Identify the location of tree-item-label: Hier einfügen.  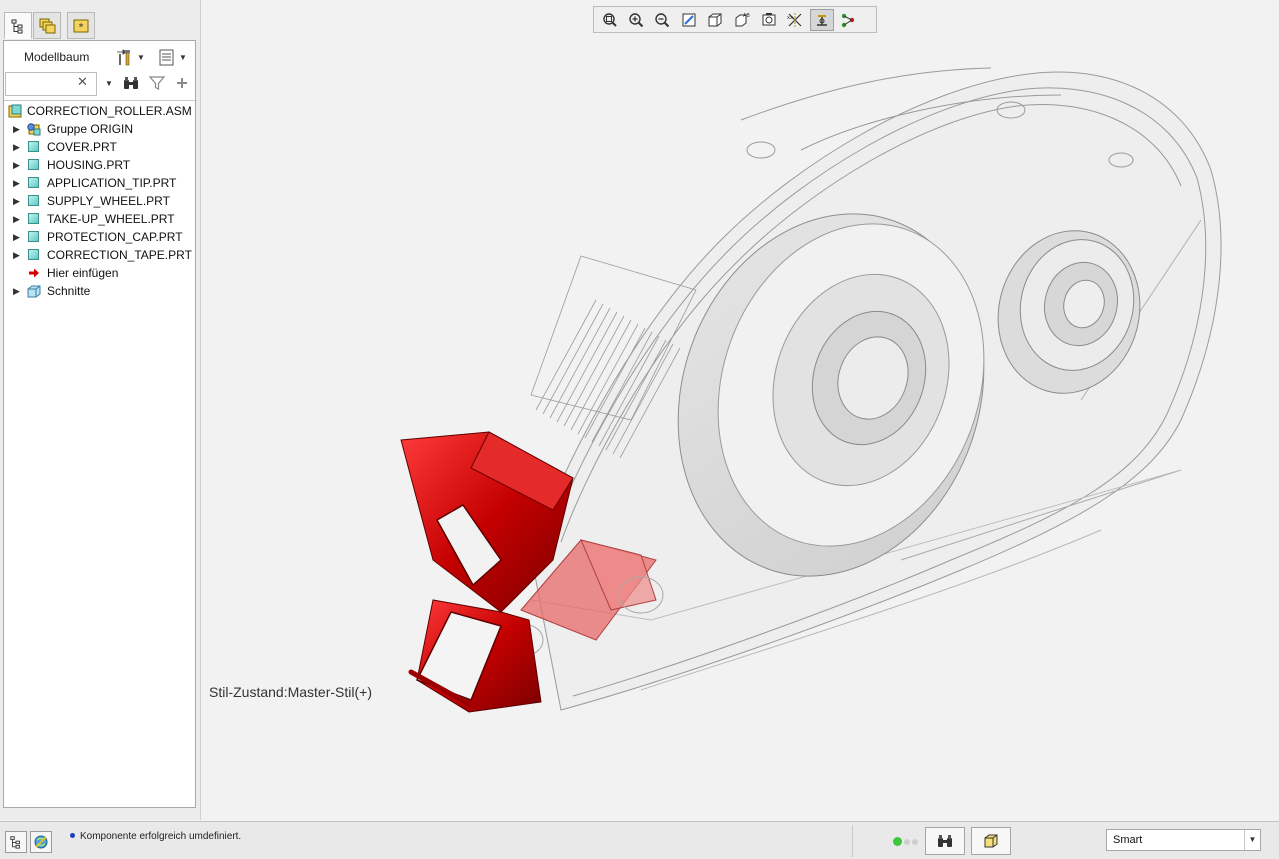
(83, 273).